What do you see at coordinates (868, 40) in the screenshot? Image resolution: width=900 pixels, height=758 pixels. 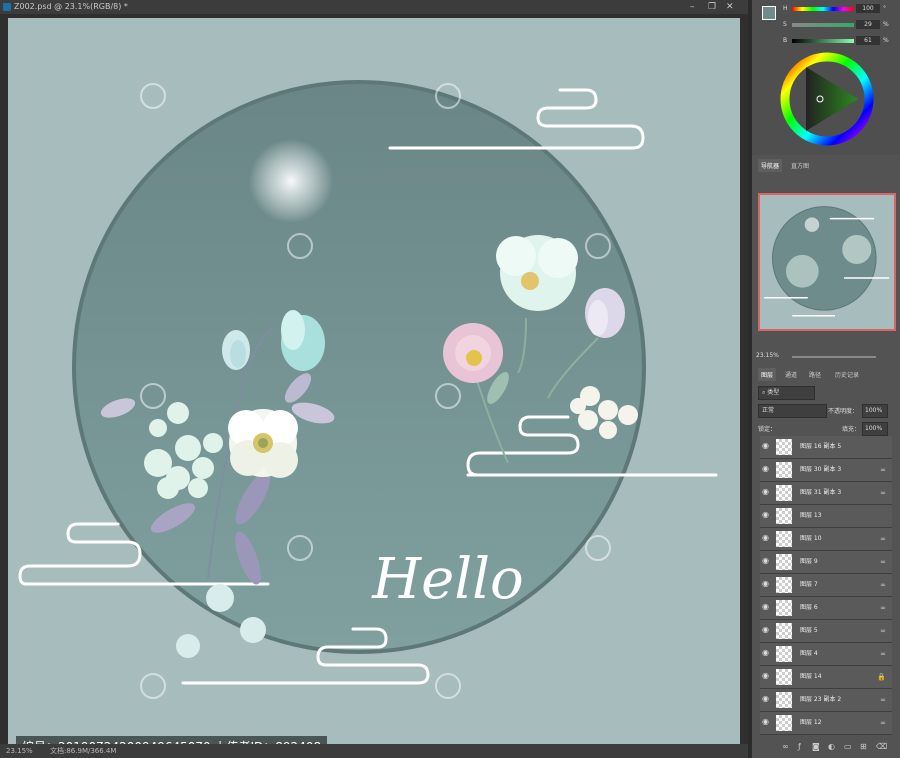 I see `brightness-value: 61` at bounding box center [868, 40].